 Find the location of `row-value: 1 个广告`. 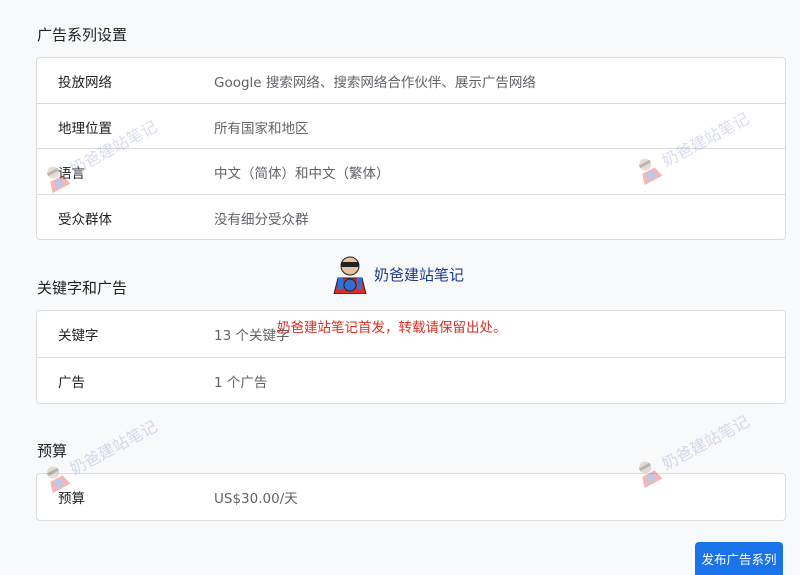

row-value: 1 个广告 is located at coordinates (241, 382).